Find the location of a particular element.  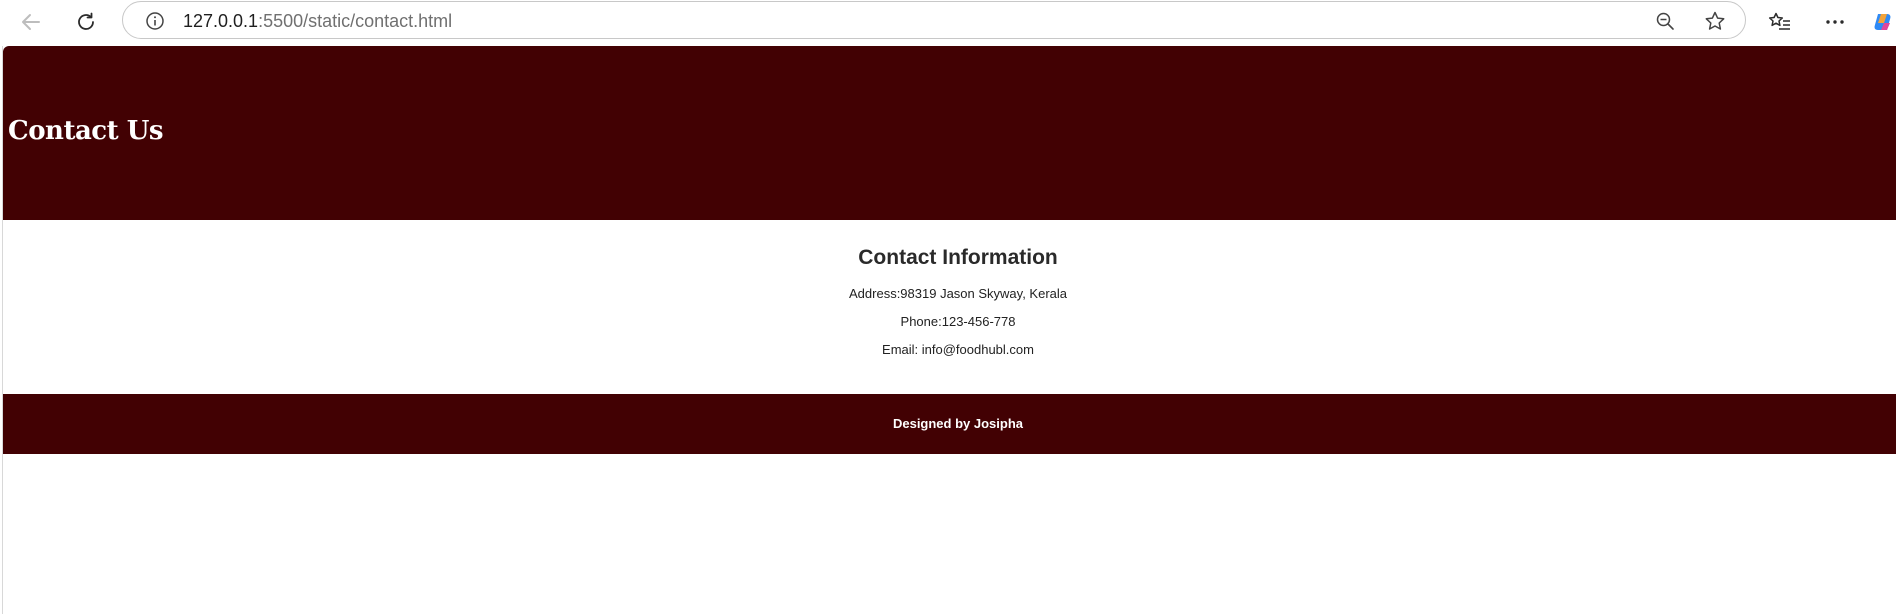

zoom-out-icon is located at coordinates (1665, 21).